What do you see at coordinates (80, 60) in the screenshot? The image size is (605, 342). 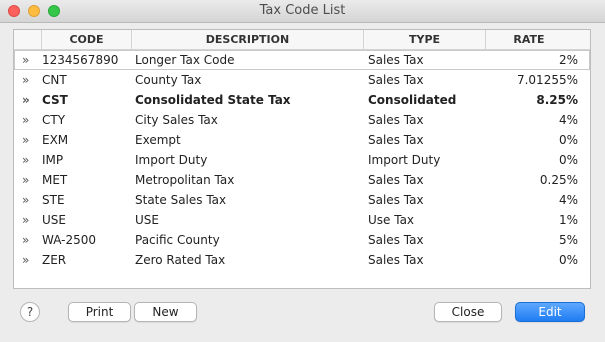 I see `cell-code: 1234567890` at bounding box center [80, 60].